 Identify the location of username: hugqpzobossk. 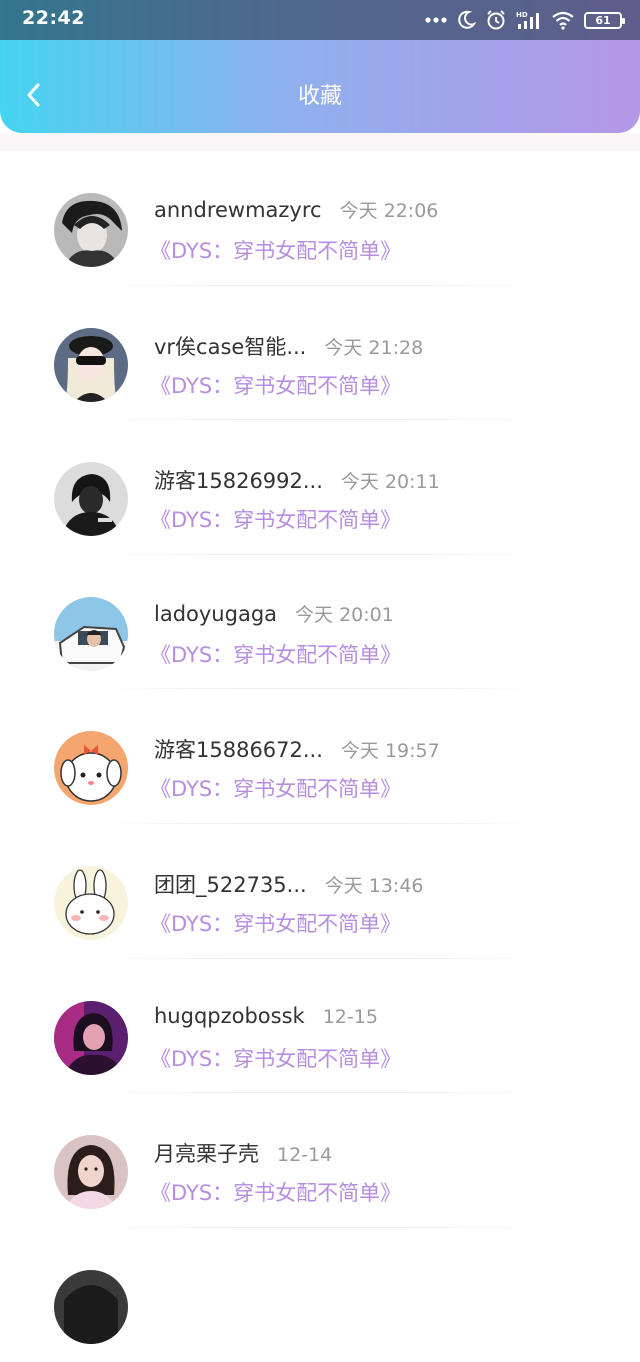
(229, 1015).